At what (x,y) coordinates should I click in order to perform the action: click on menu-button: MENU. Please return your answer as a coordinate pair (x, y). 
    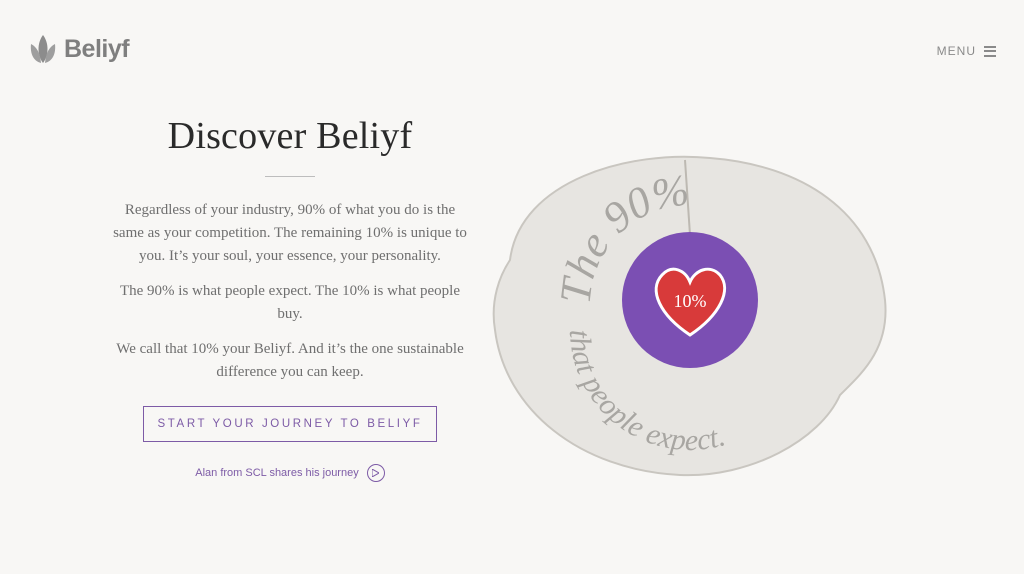
    Looking at the image, I should click on (966, 51).